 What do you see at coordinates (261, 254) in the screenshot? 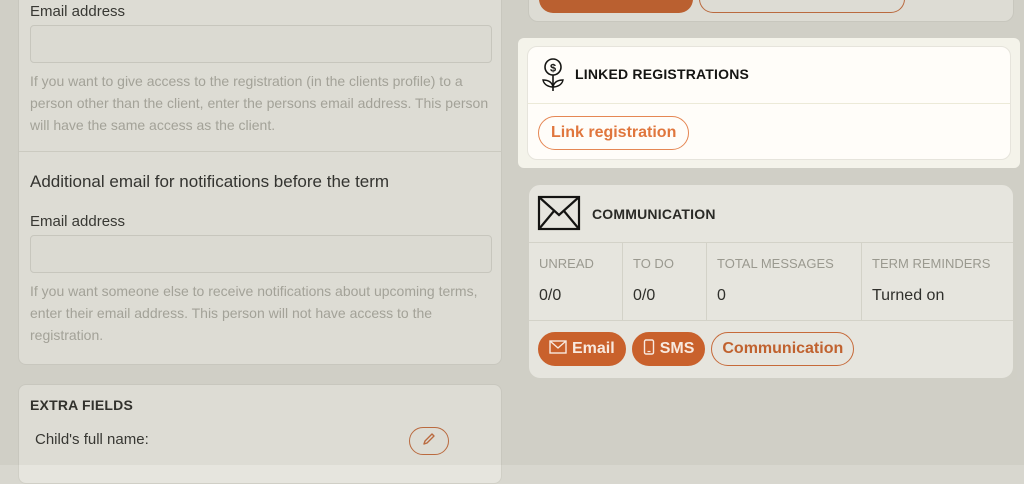
I see `notification-email-input` at bounding box center [261, 254].